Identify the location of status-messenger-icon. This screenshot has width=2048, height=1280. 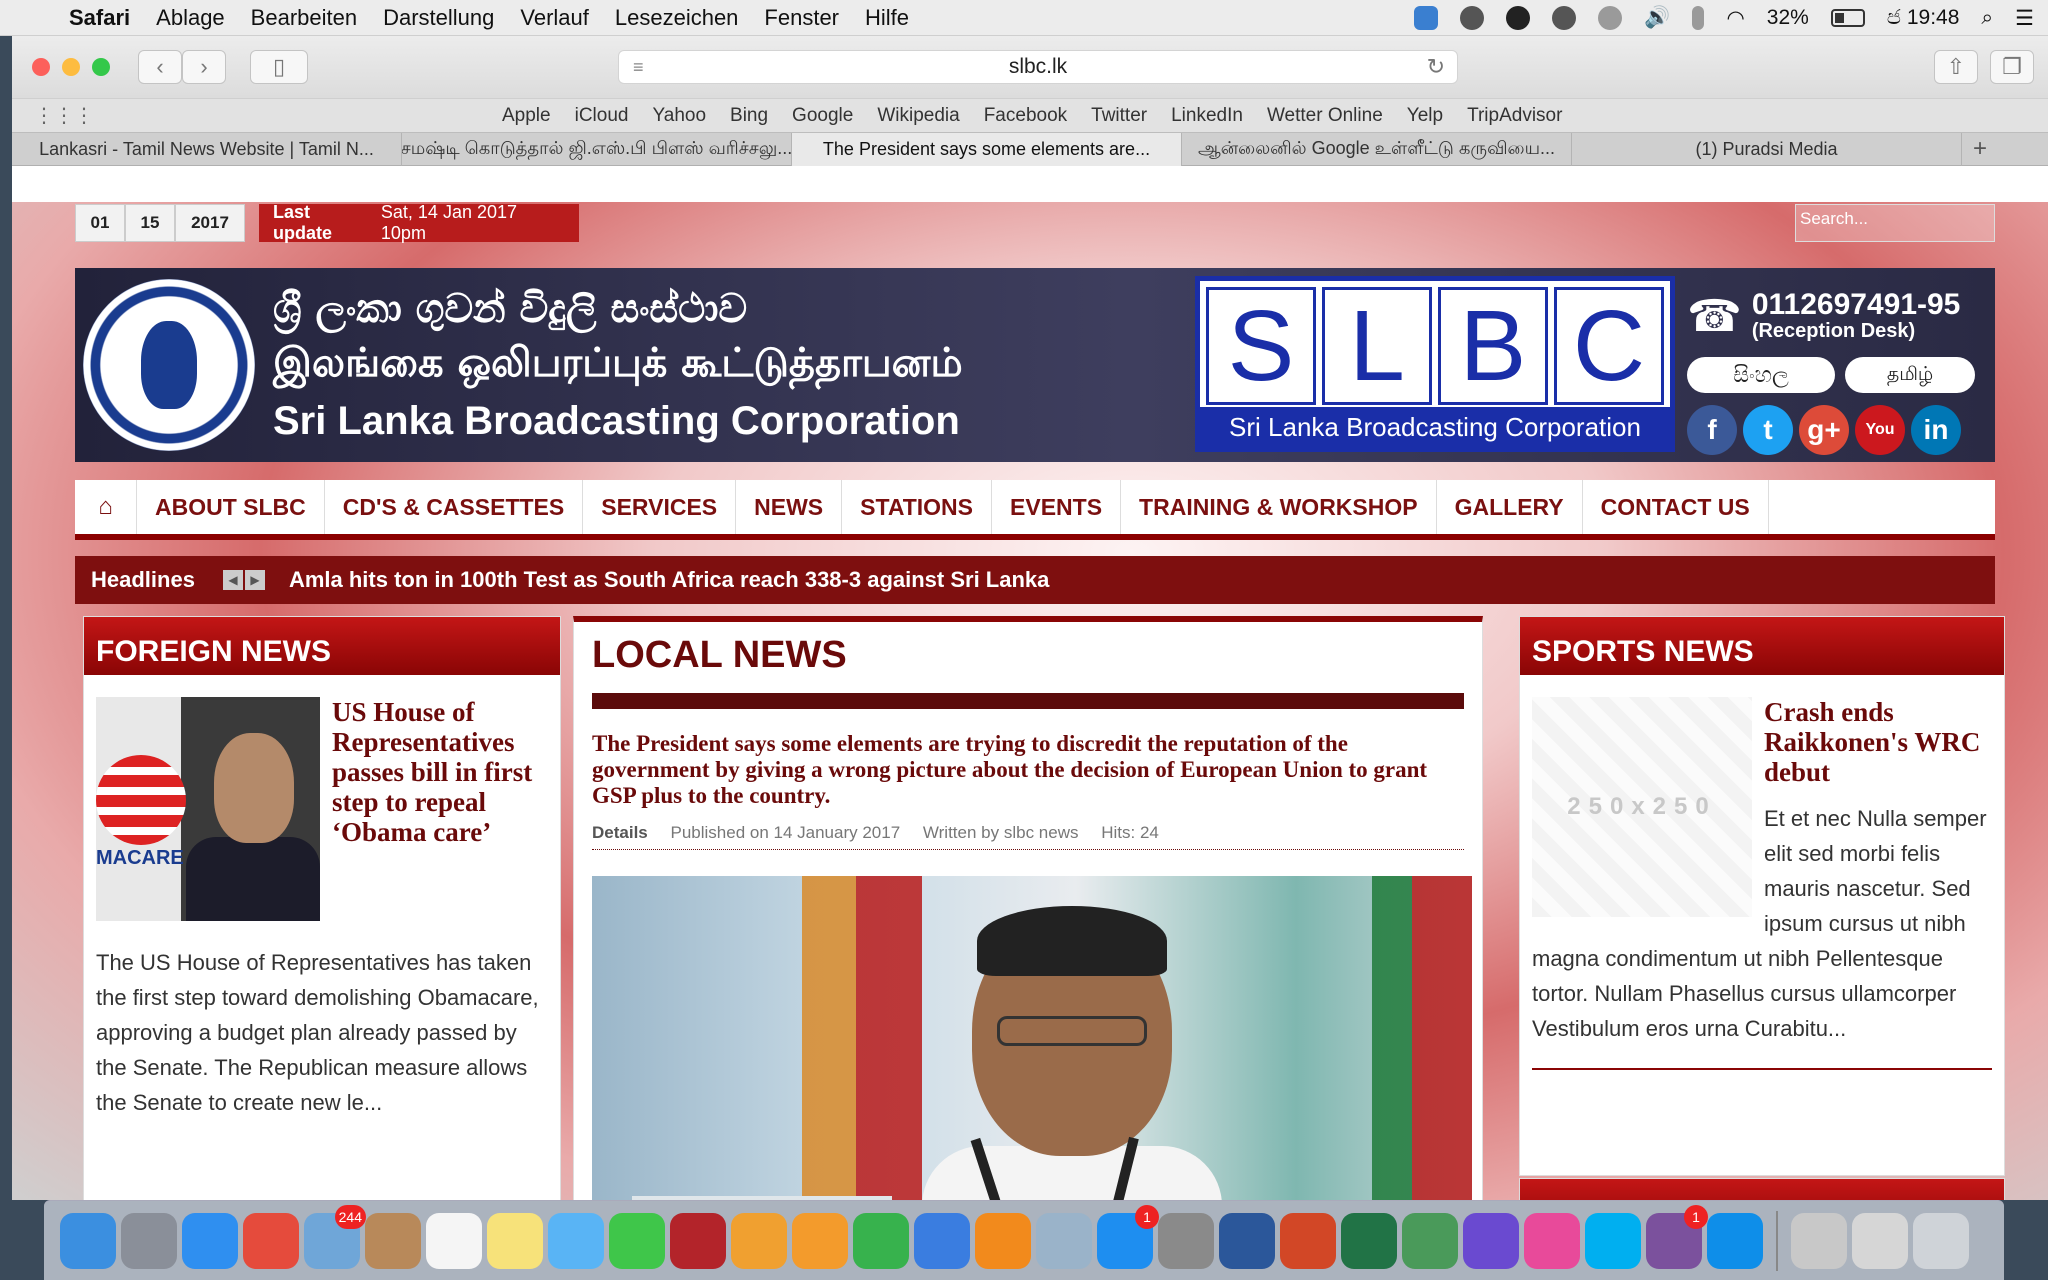
(1518, 18).